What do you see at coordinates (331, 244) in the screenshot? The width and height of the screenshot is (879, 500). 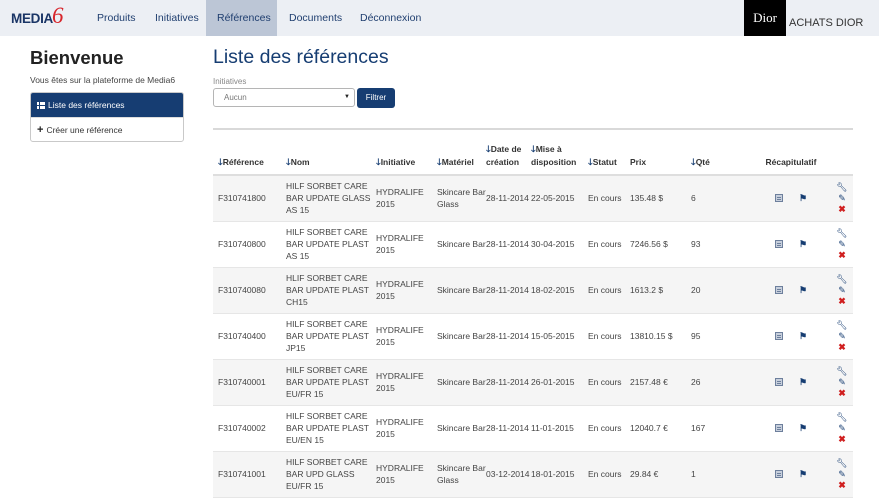 I see `cell-nom: HILF SORBET CARE BAR UPDATE PLAST AS 15` at bounding box center [331, 244].